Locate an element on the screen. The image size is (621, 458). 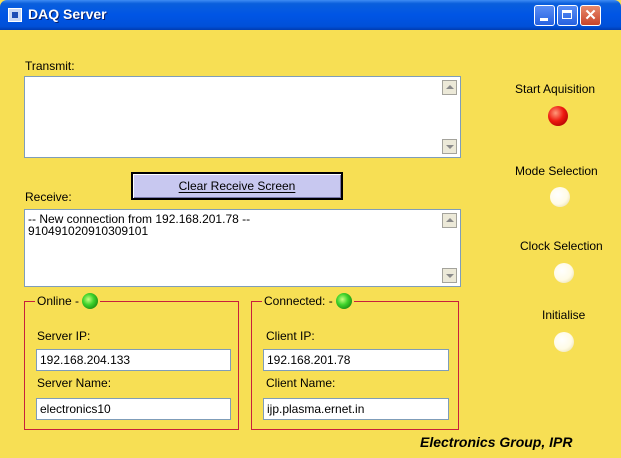
client-name-field: ijp.plasma.ernet.in is located at coordinates (356, 409).